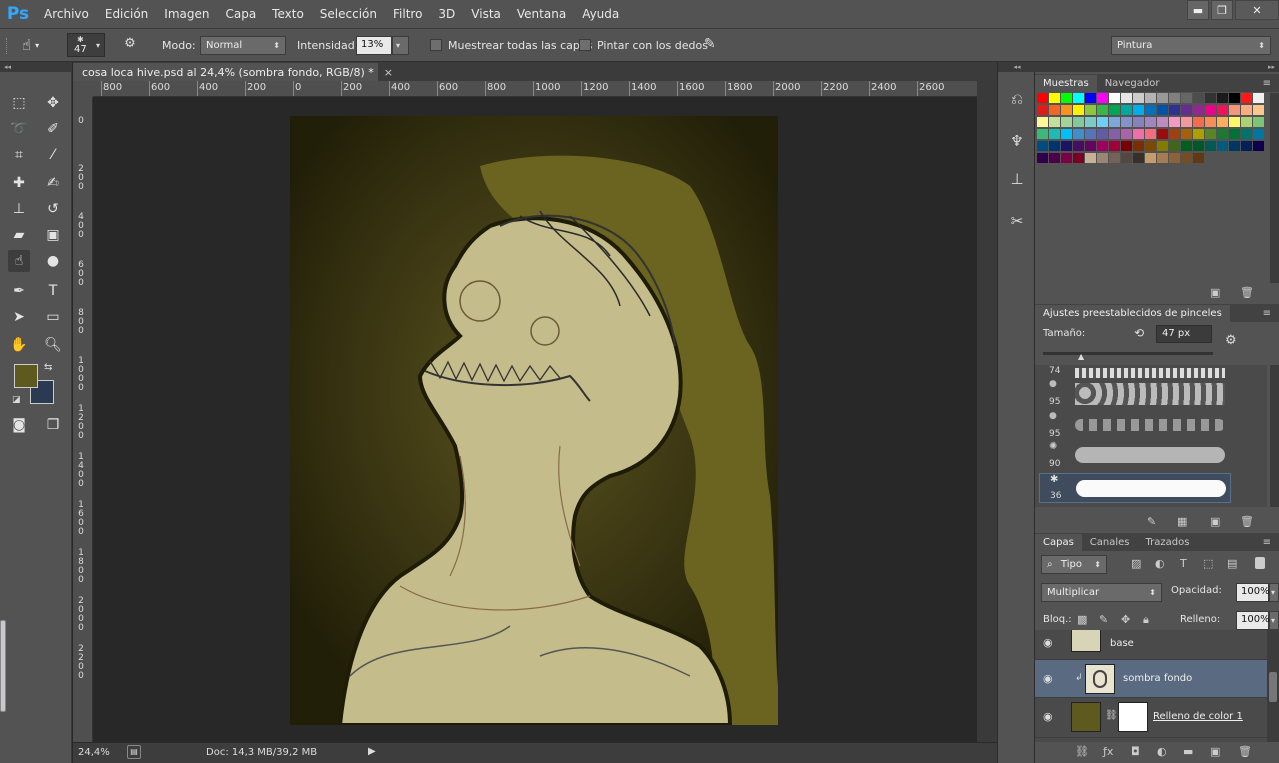  What do you see at coordinates (1066, 83) in the screenshot?
I see `tab-swatches: Muestras` at bounding box center [1066, 83].